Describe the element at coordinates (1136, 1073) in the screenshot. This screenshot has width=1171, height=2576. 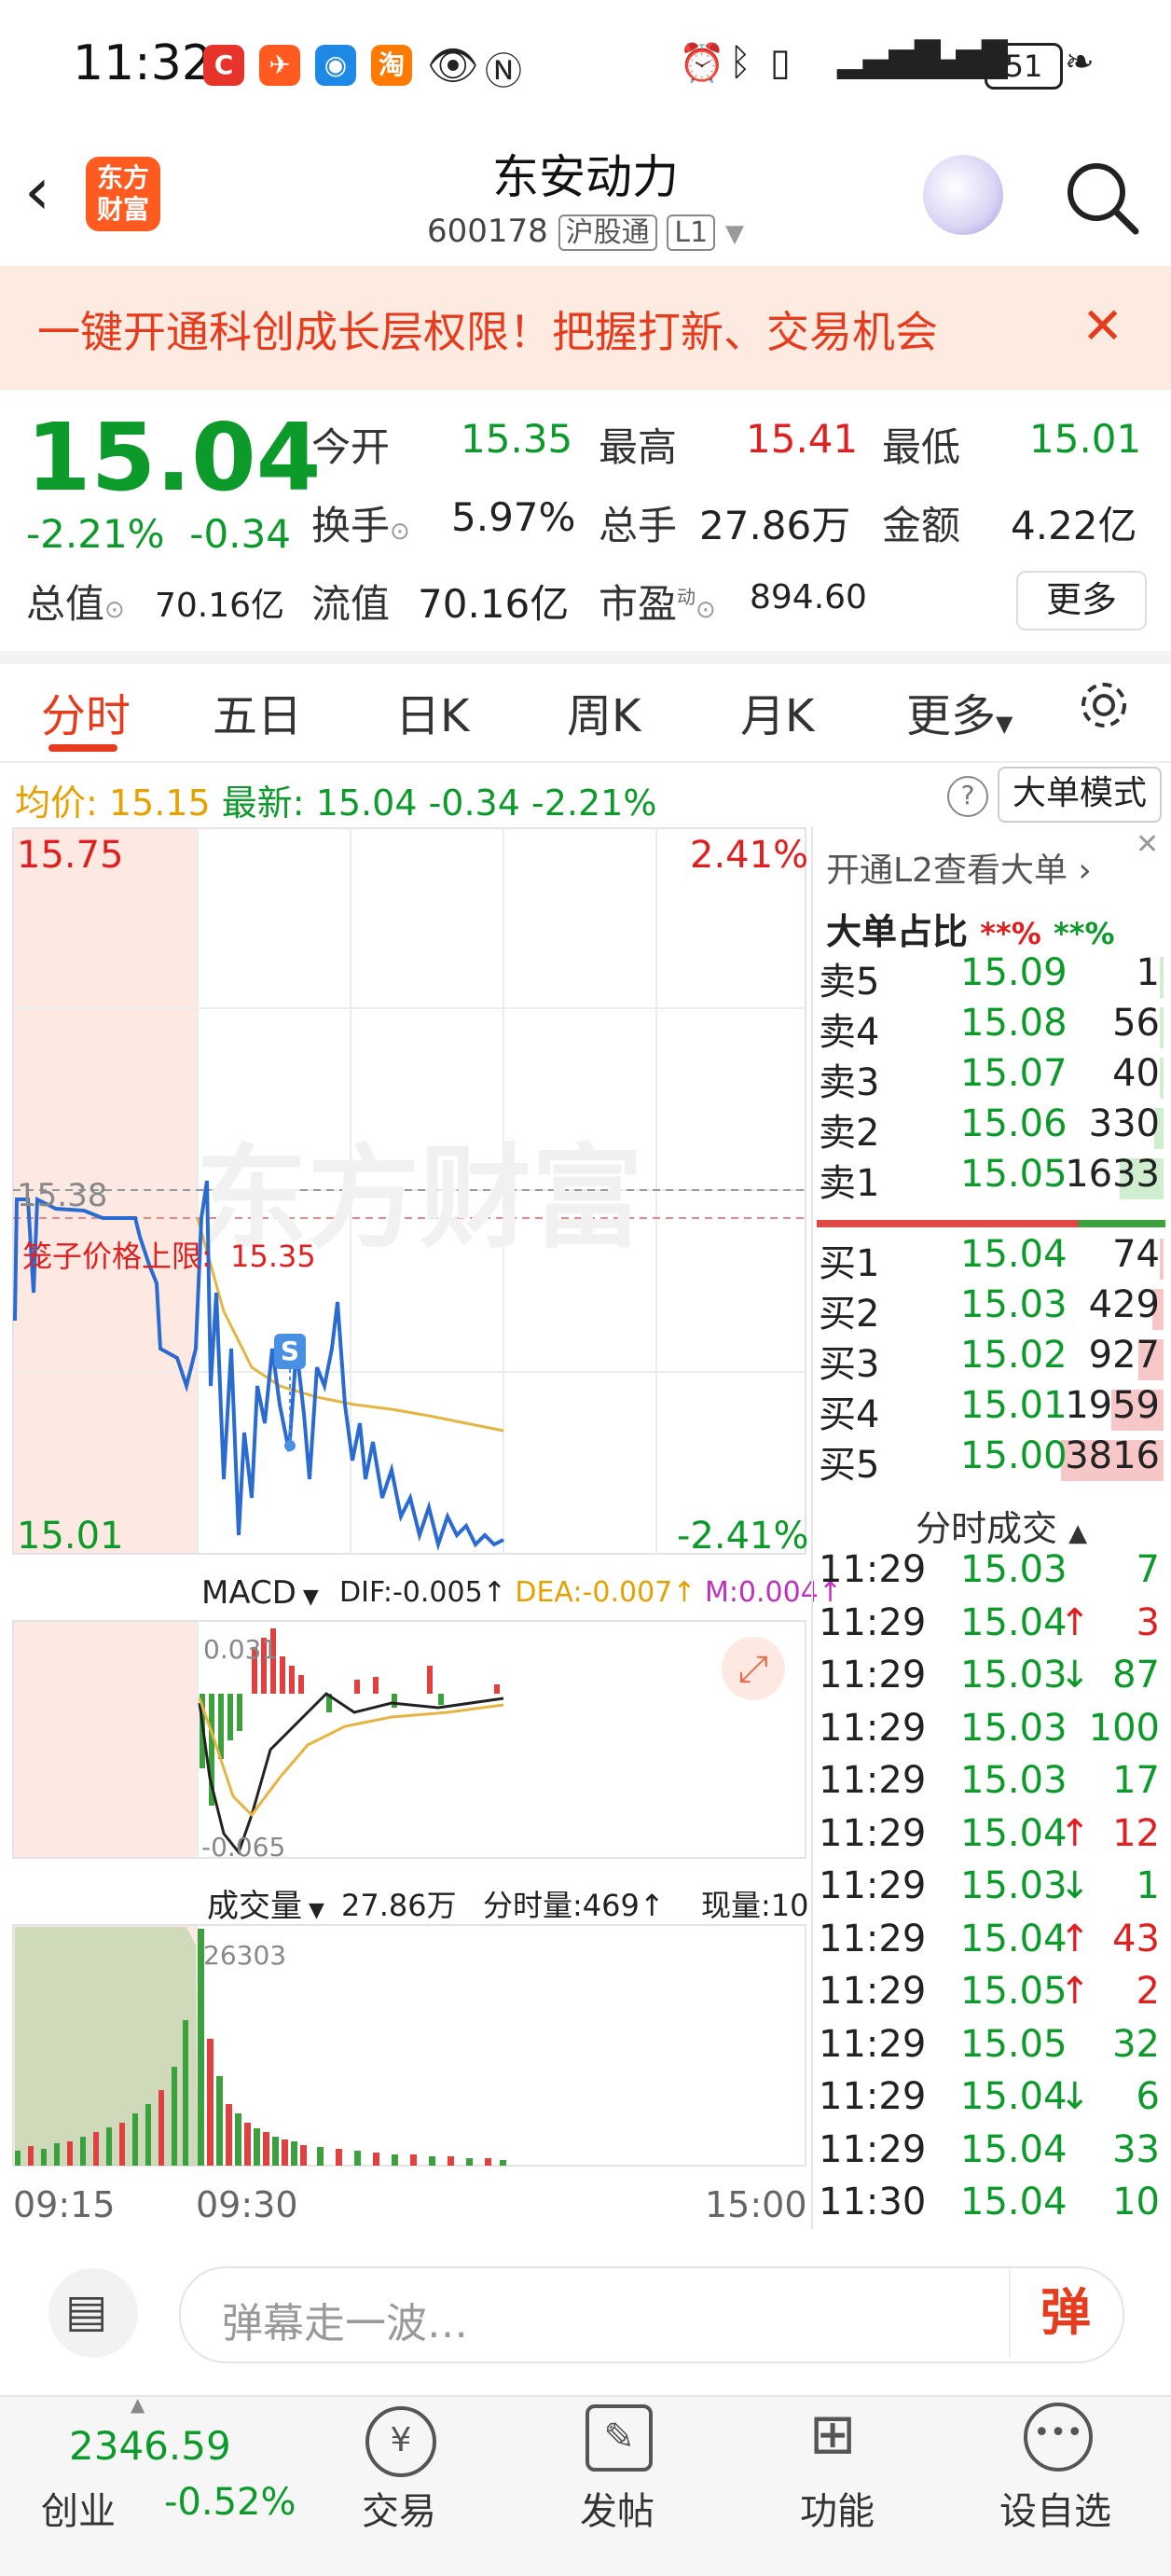
I see `level-volume: 40` at that location.